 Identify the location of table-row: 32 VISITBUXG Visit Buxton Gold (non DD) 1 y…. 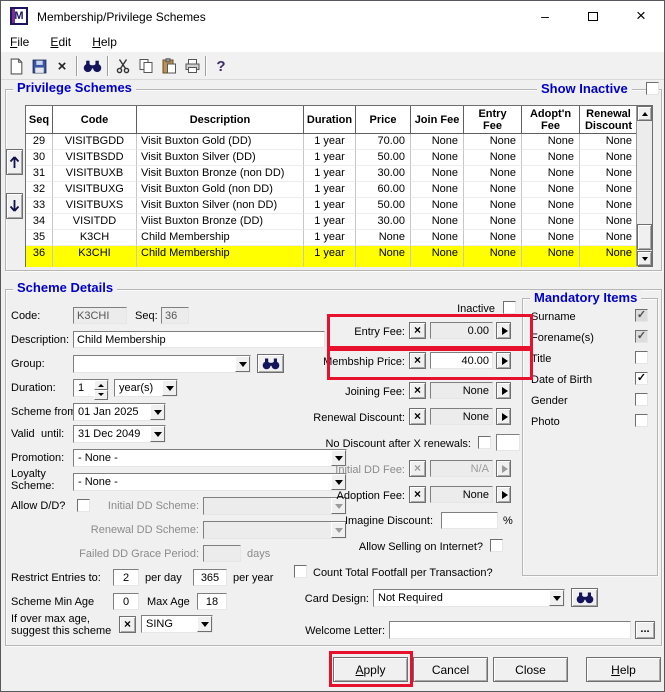
(332, 190).